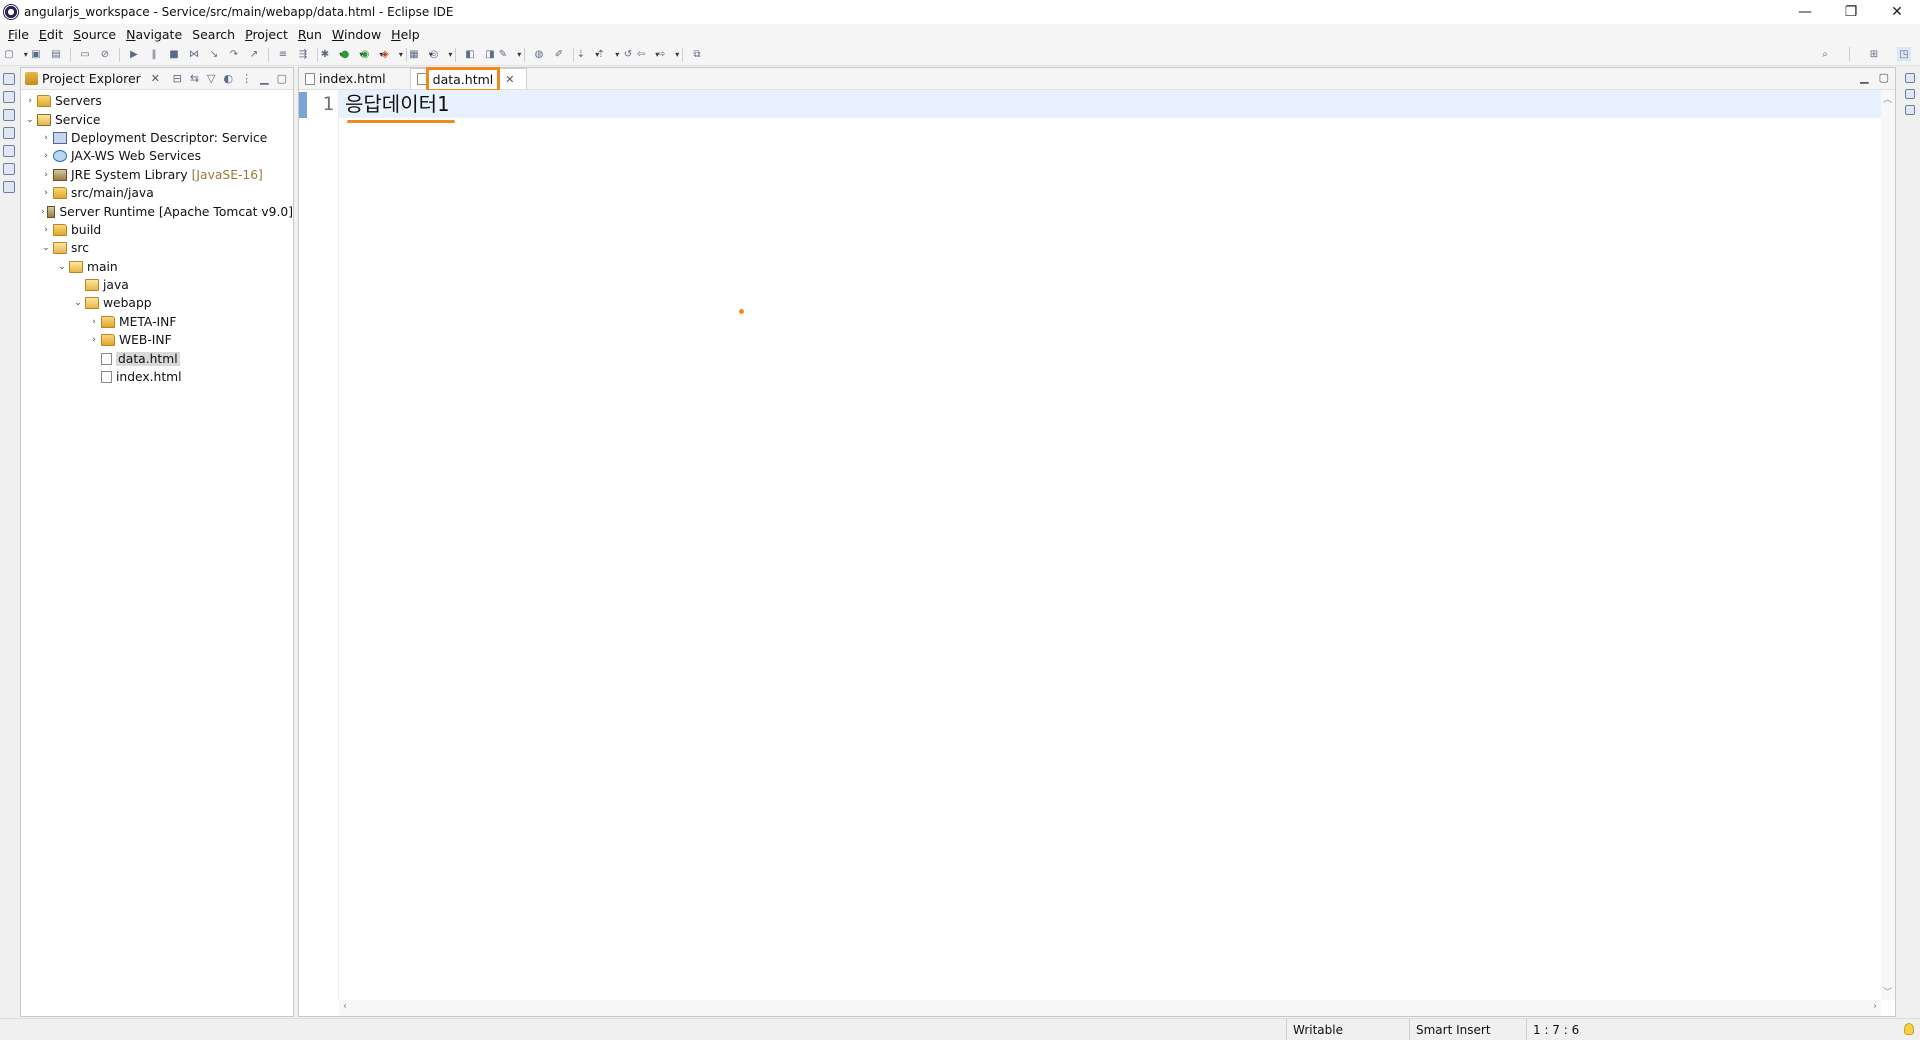 This screenshot has height=1040, width=1920. Describe the element at coordinates (267, 34) in the screenshot. I see `menu-project: Project` at that location.